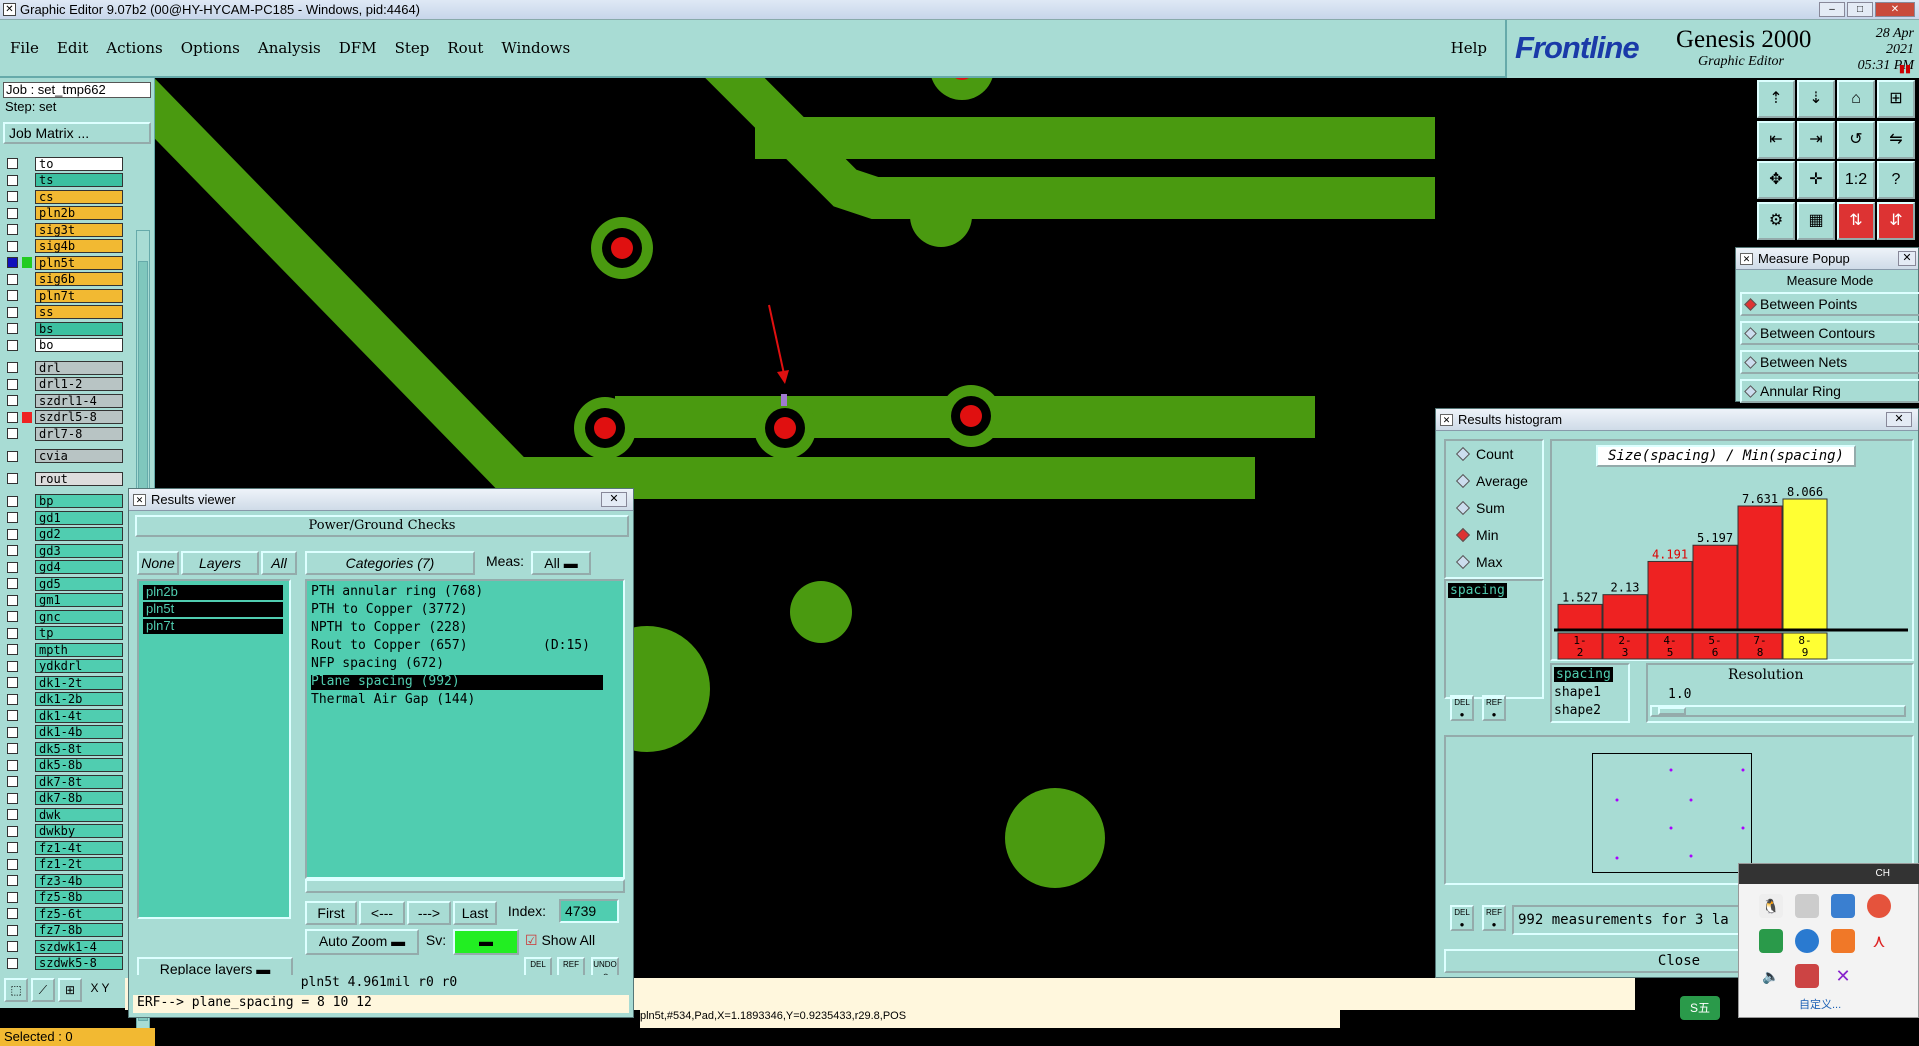  I want to click on layer-name: gnc, so click(79, 616).